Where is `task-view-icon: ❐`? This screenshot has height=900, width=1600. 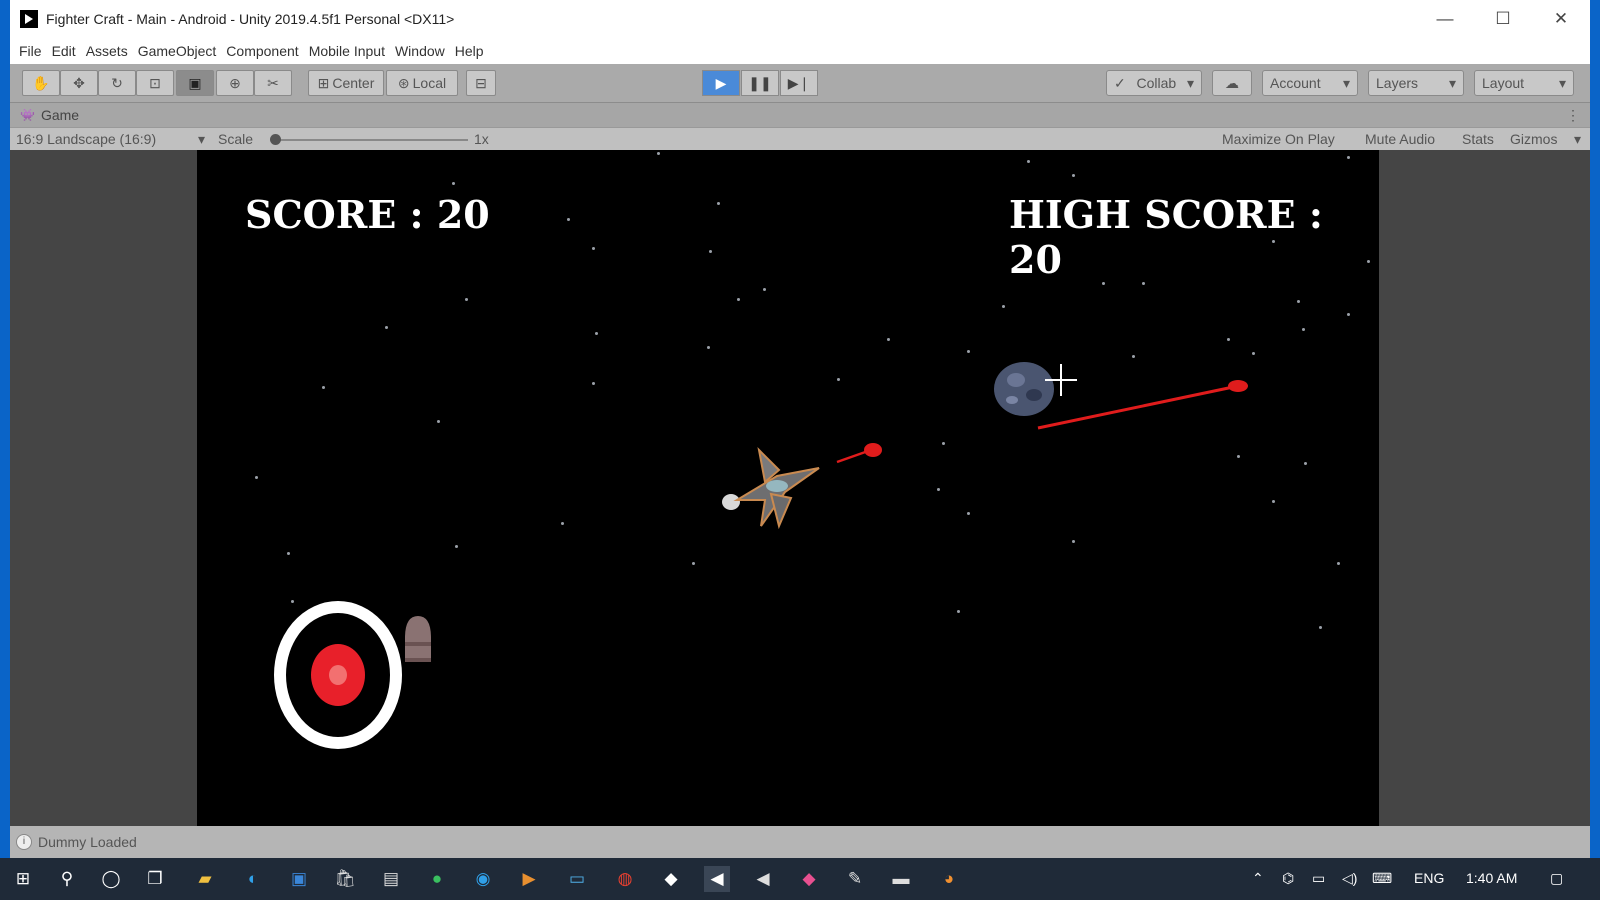 task-view-icon: ❐ is located at coordinates (155, 878).